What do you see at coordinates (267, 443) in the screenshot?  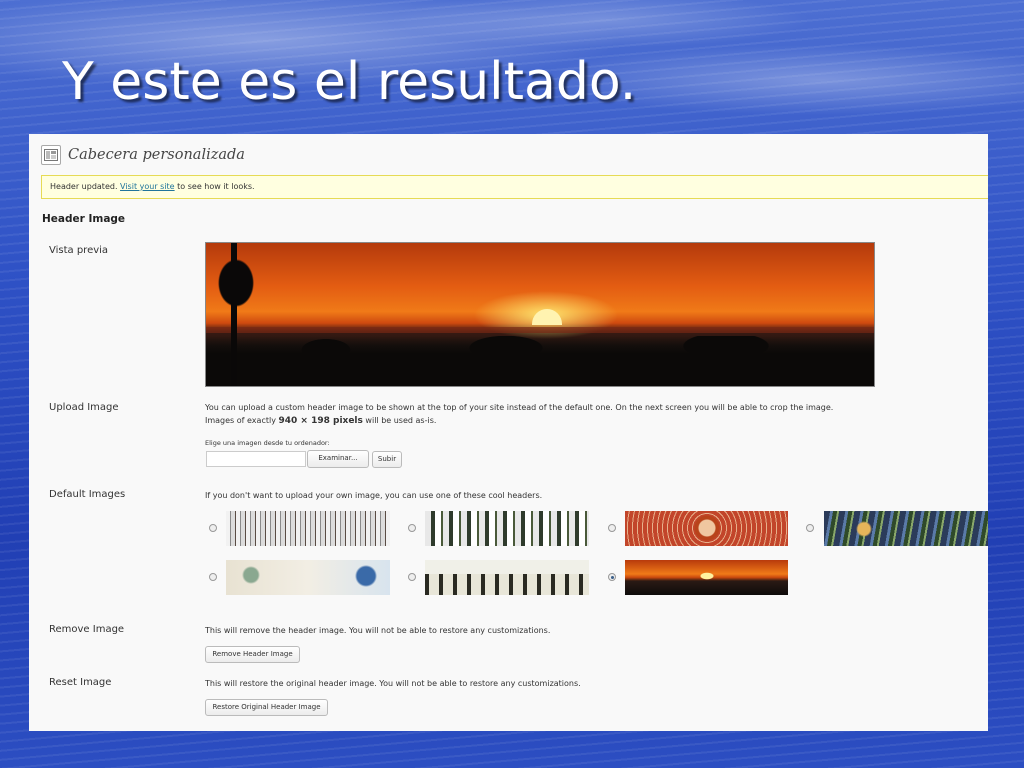 I see `file-label: Elige una imagen desde tu ordenador:` at bounding box center [267, 443].